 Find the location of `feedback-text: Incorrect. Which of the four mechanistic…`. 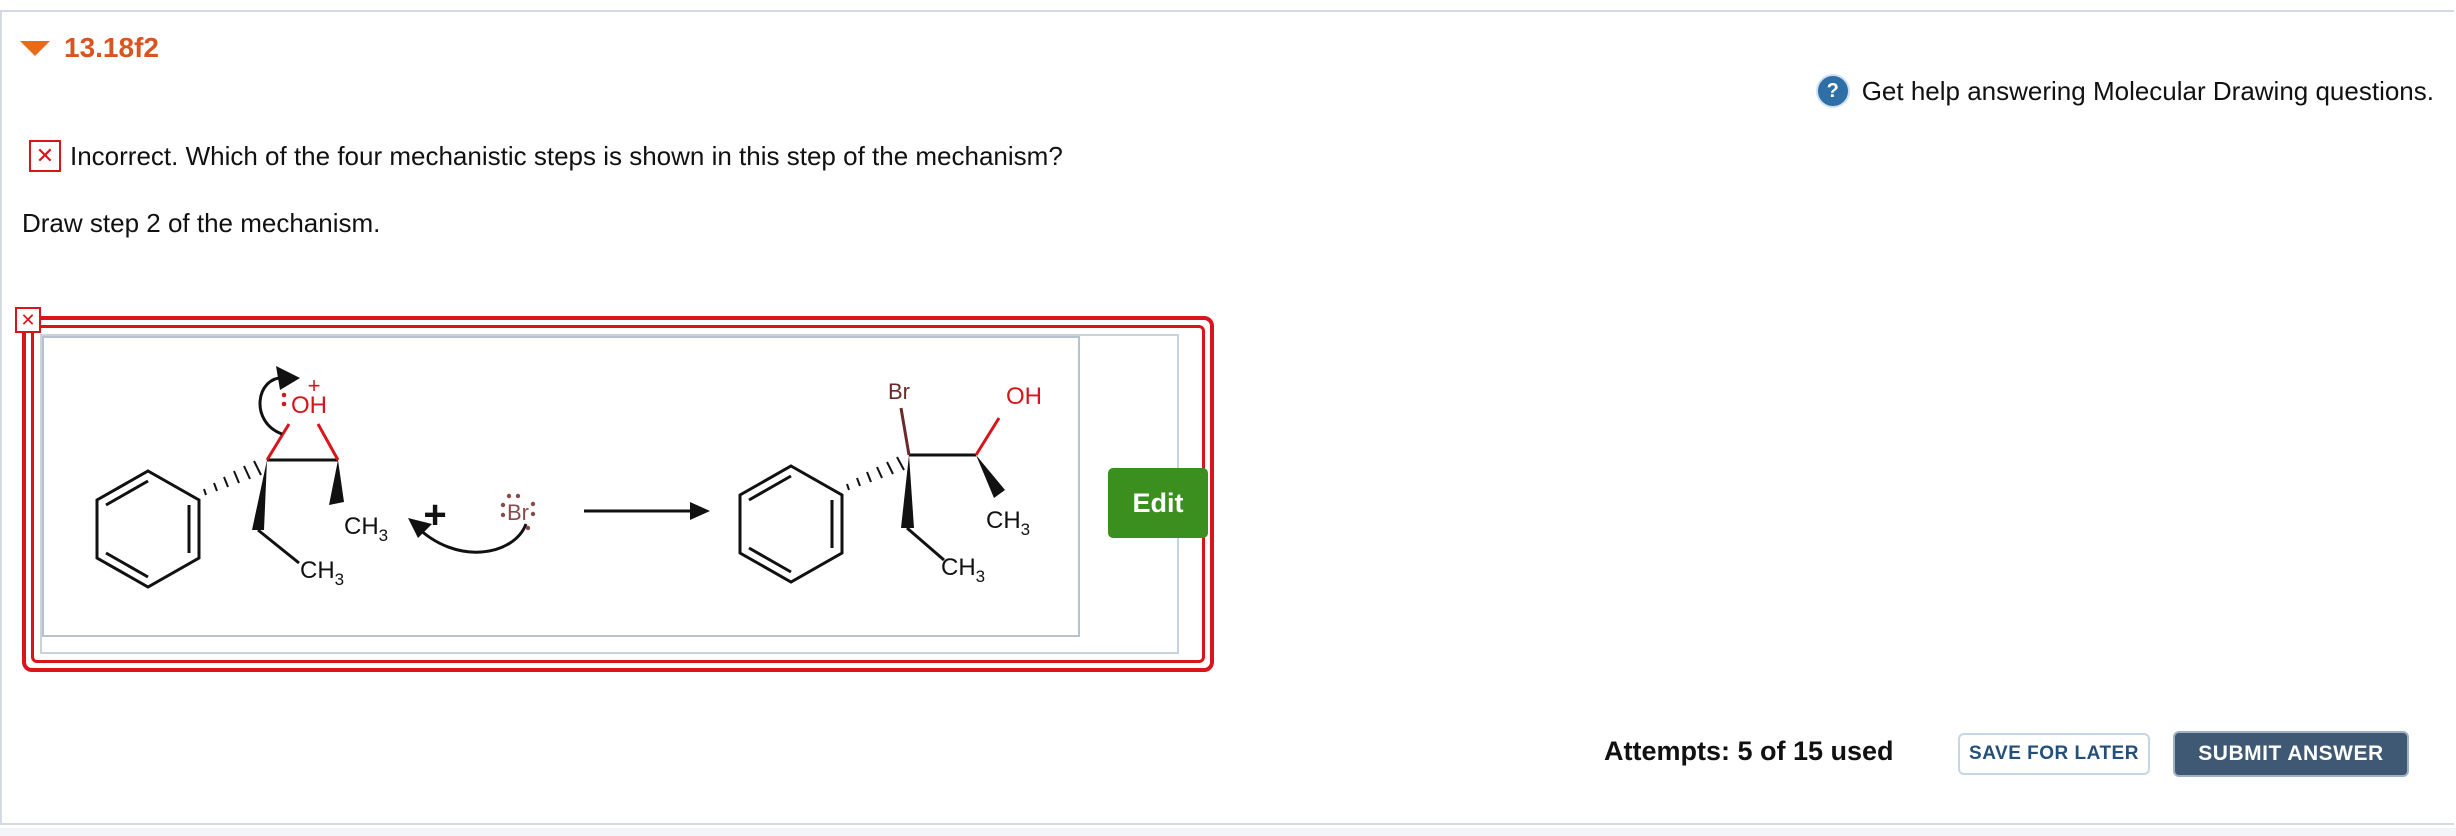

feedback-text: Incorrect. Which of the four mechanistic… is located at coordinates (566, 155).